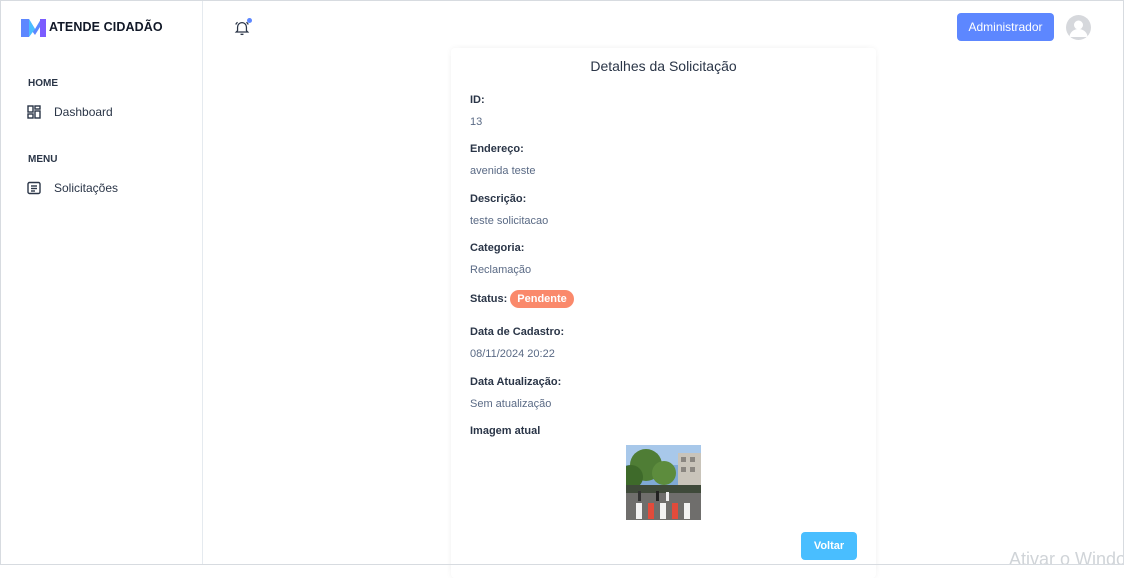 The width and height of the screenshot is (1124, 578). What do you see at coordinates (511, 404) in the screenshot?
I see `updated-value: Sem atualização` at bounding box center [511, 404].